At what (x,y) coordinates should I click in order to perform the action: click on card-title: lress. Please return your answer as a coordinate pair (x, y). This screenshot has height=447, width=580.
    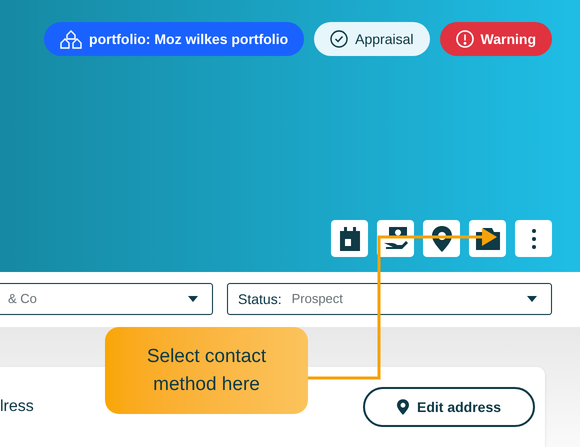
    Looking at the image, I should click on (17, 407).